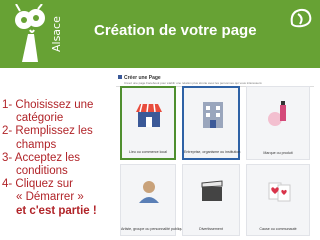 This screenshot has height=240, width=320. What do you see at coordinates (153, 229) in the screenshot?
I see `category-label: Artiste, groupe ou personnalité publique` at bounding box center [153, 229].